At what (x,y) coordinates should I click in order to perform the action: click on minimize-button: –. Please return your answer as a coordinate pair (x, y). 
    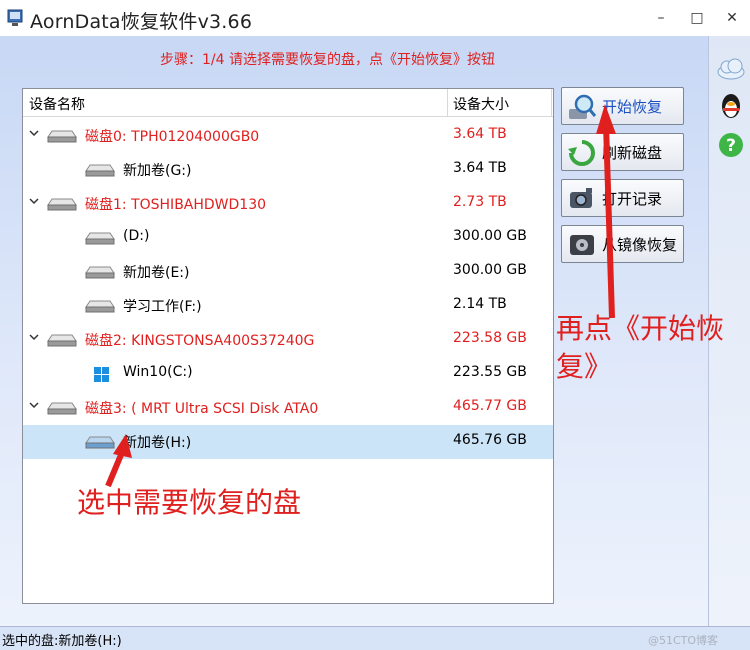
    Looking at the image, I should click on (661, 18).